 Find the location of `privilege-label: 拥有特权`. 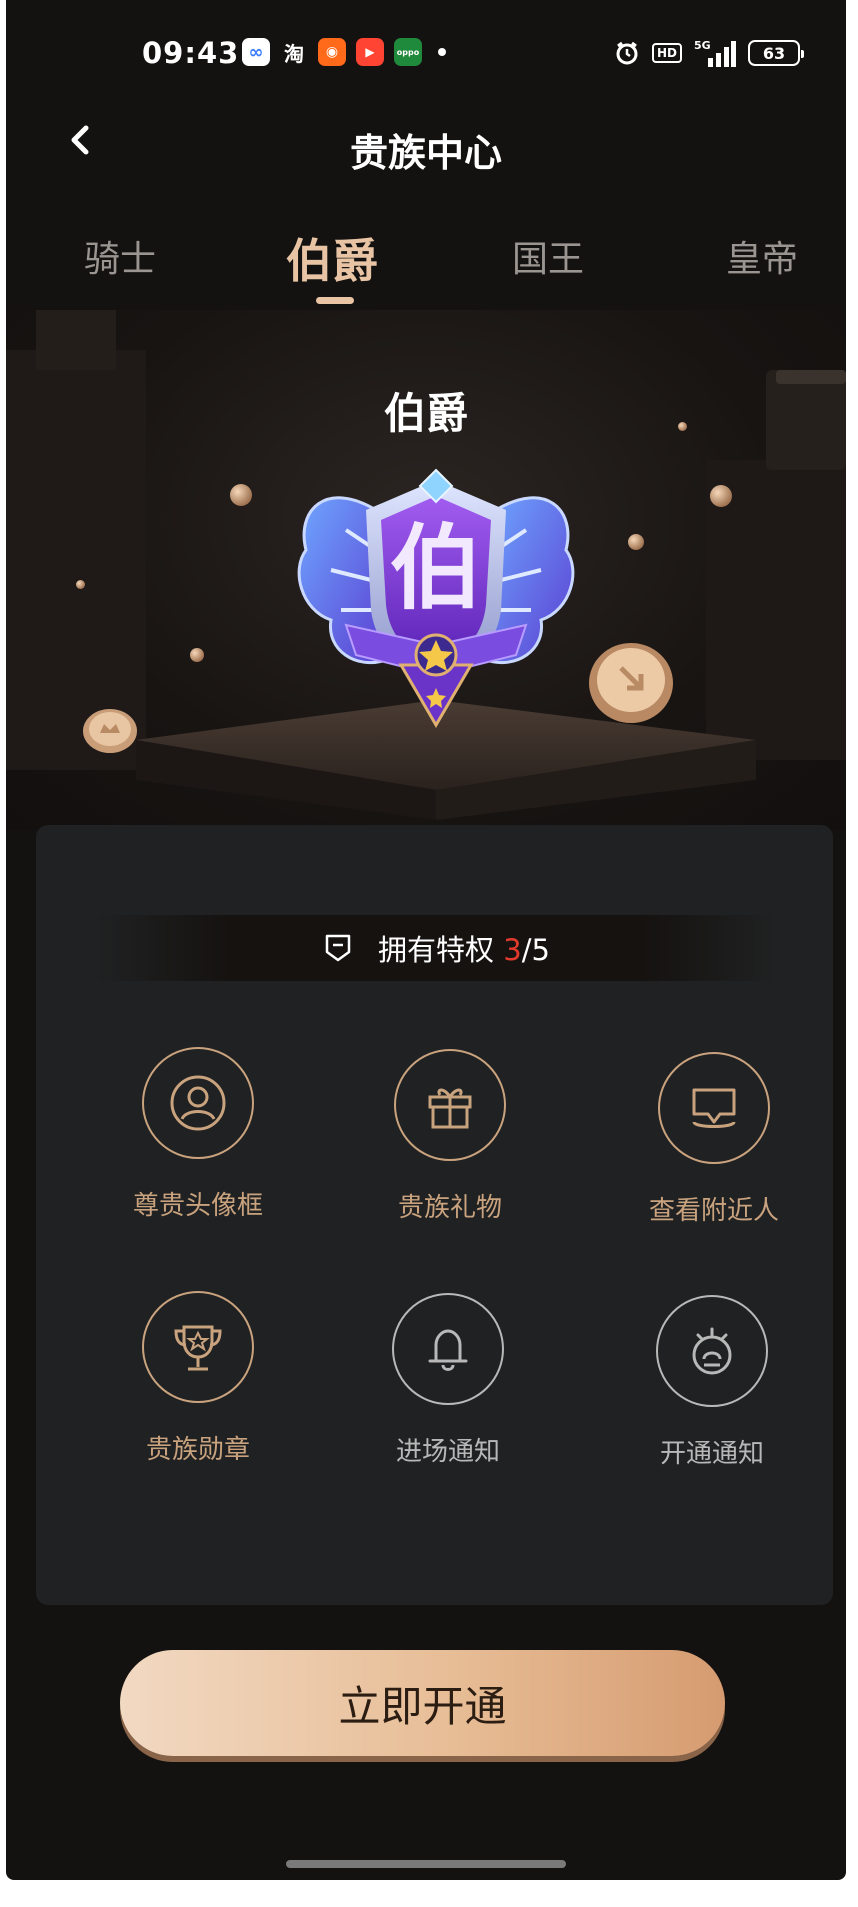

privilege-label: 拥有特权 is located at coordinates (436, 950).